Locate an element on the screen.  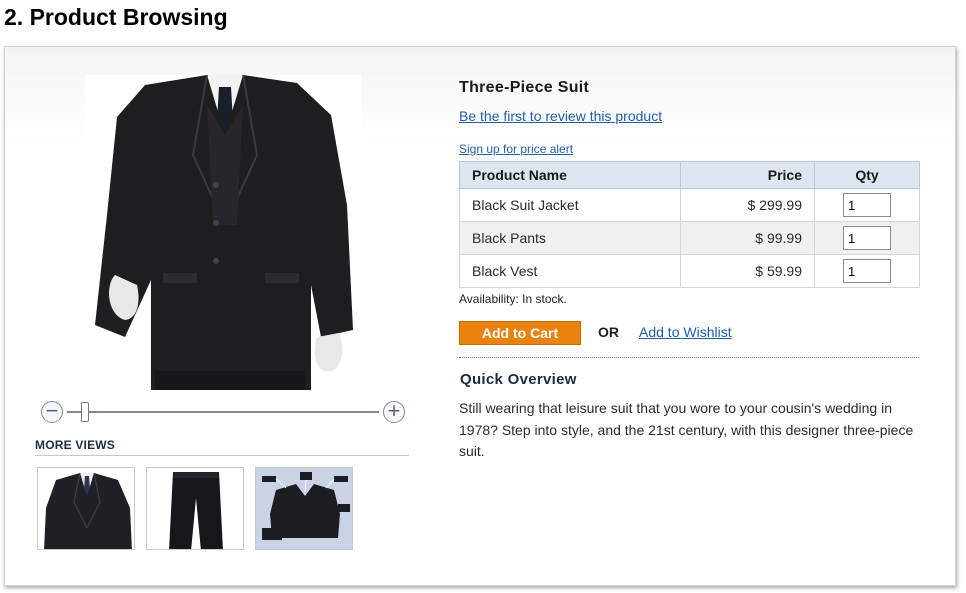
slide-title: 2. Product Browsing is located at coordinates (116, 17).